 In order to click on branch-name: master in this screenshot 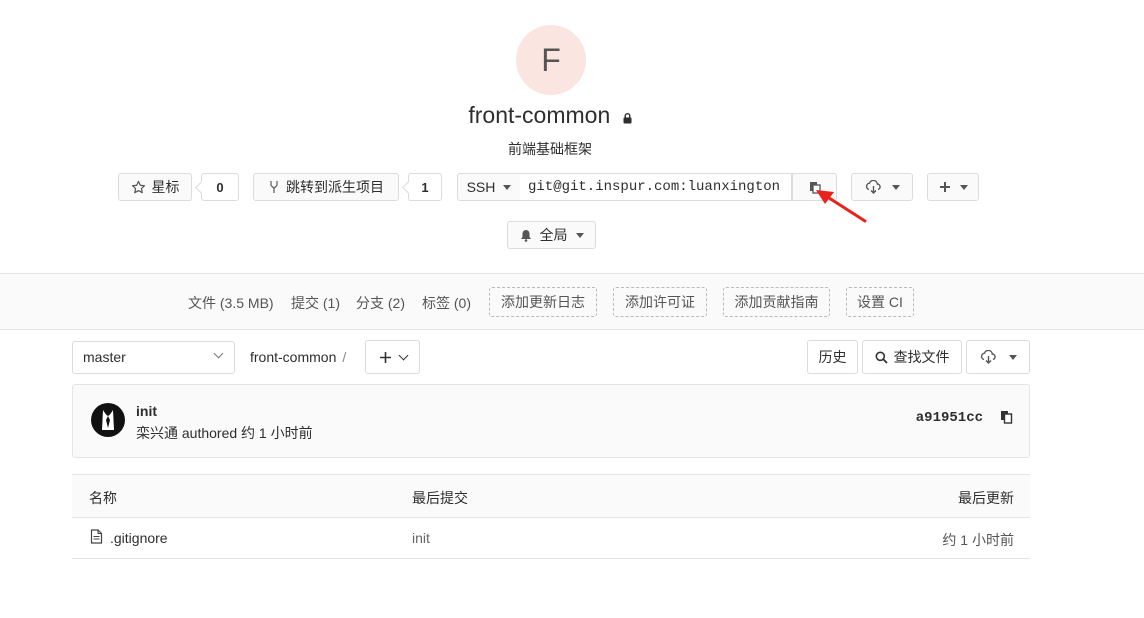, I will do `click(104, 357)`.